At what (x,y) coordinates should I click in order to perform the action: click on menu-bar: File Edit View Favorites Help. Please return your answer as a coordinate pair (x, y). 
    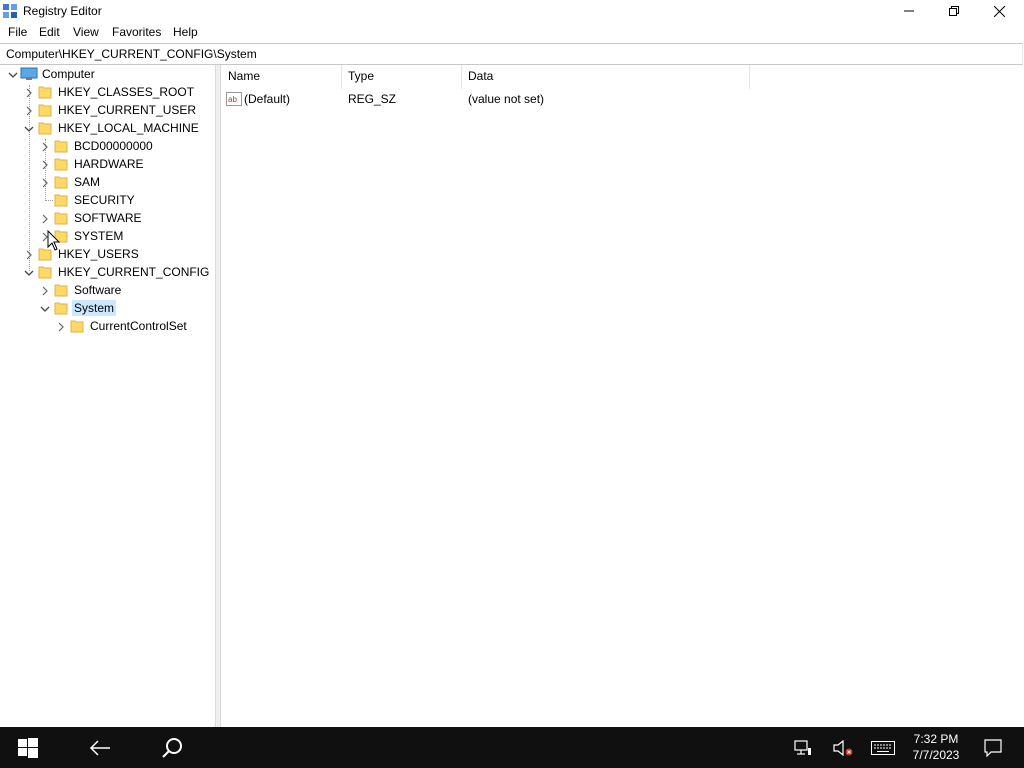
    Looking at the image, I should click on (512, 33).